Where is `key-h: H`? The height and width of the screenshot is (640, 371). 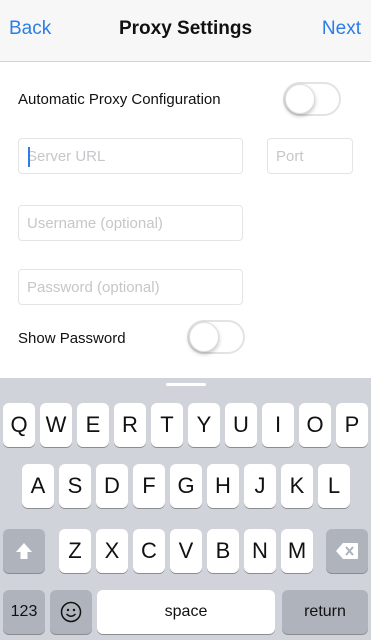 key-h: H is located at coordinates (223, 486).